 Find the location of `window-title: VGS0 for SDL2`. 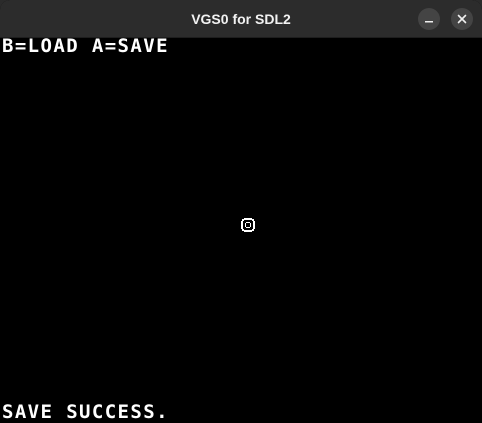

window-title: VGS0 for SDL2 is located at coordinates (241, 19).